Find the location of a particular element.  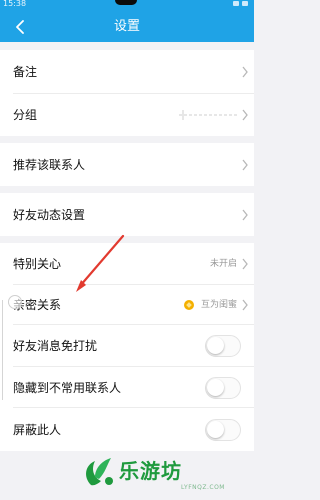

hide-contact-row: 隐藏到不常用联系人 is located at coordinates (127, 387).